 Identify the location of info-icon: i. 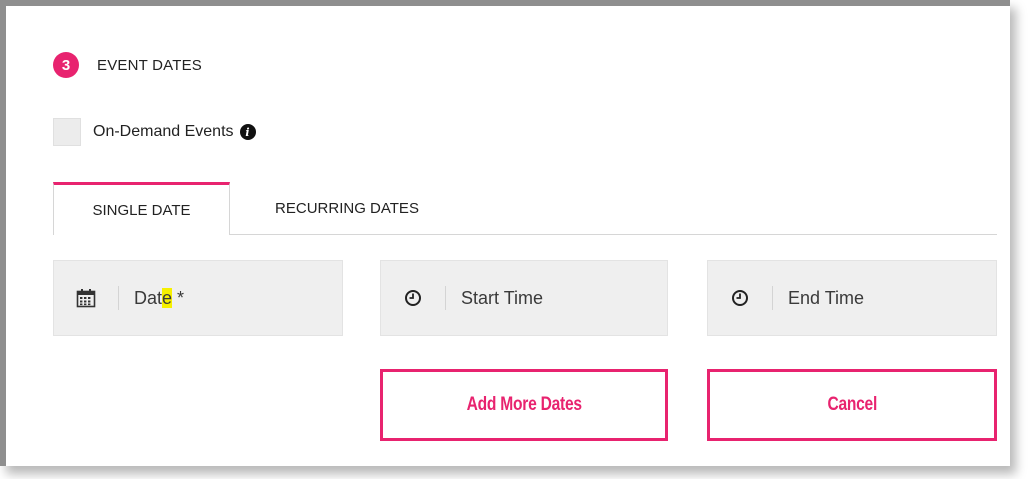
(247, 132).